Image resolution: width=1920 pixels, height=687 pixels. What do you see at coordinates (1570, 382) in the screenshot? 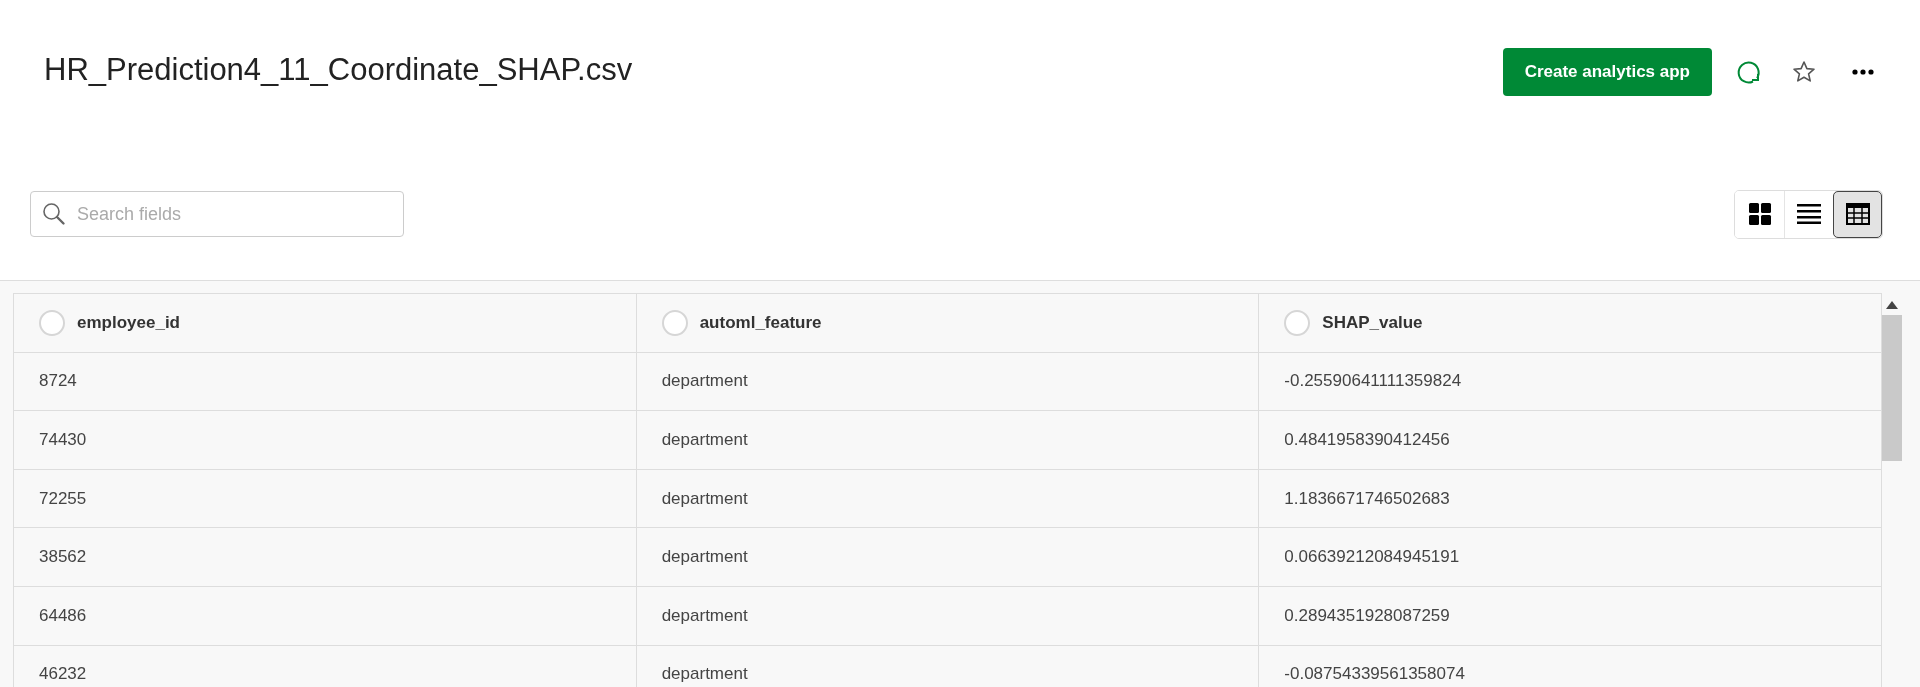
I see `table-cell: -0.25590641111359824` at bounding box center [1570, 382].